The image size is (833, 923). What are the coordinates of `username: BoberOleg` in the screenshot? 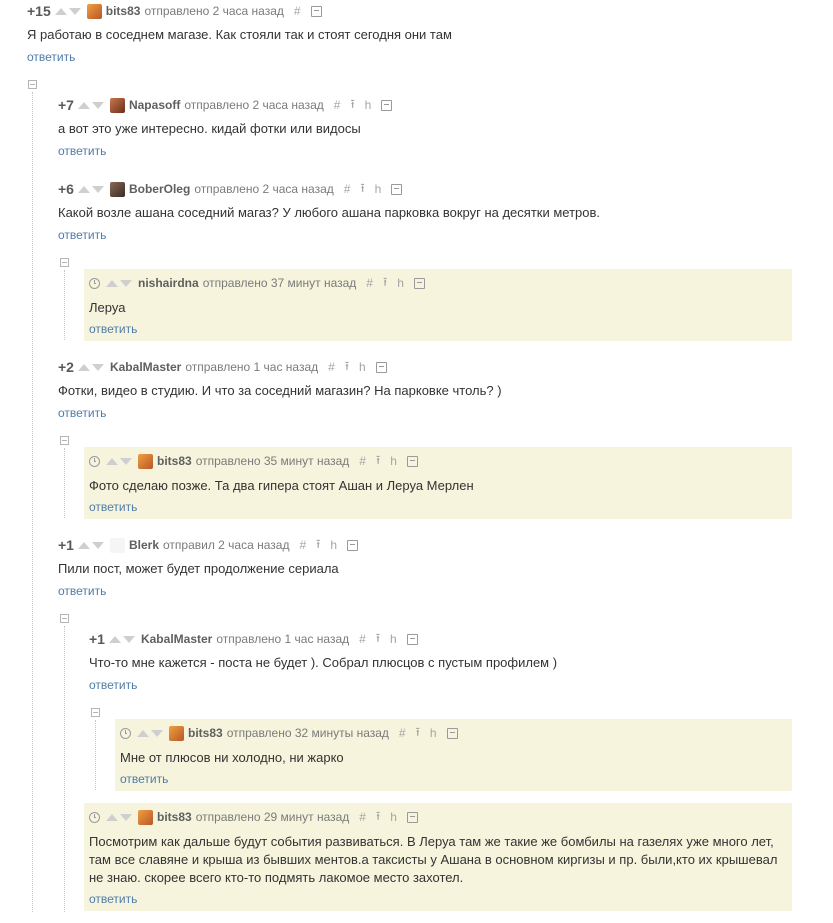 It's located at (159, 189).